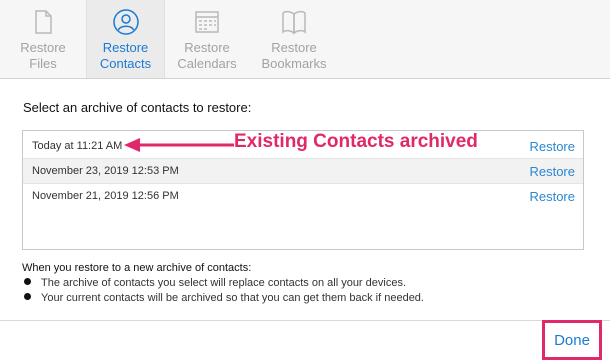 The width and height of the screenshot is (610, 364). What do you see at coordinates (294, 39) in the screenshot?
I see `tab-restore-bookmarks: Restore Bookmarks` at bounding box center [294, 39].